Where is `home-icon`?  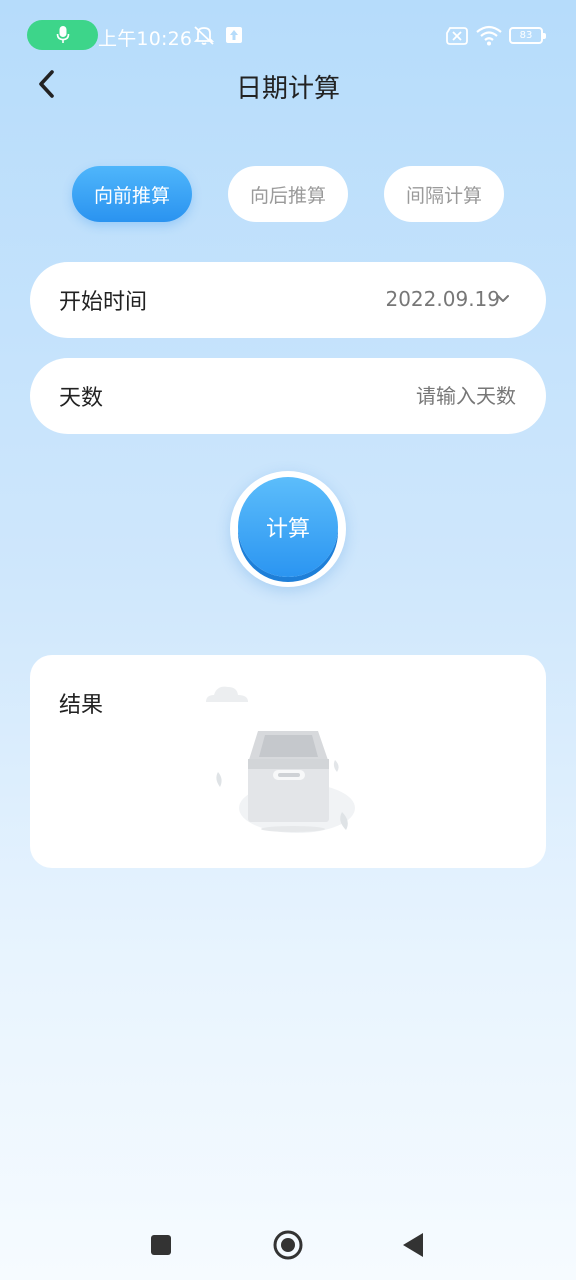
home-icon is located at coordinates (288, 1245).